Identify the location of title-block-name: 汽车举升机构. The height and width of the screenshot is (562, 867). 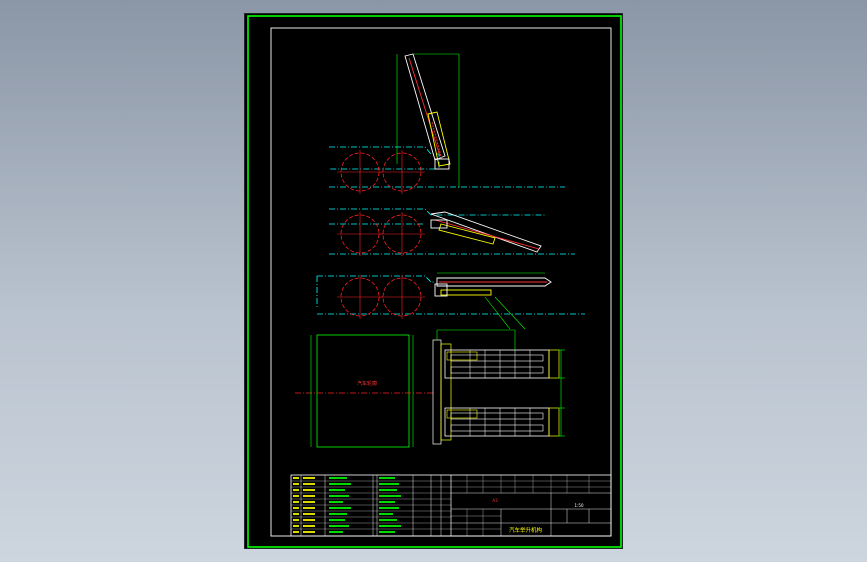
(526, 530).